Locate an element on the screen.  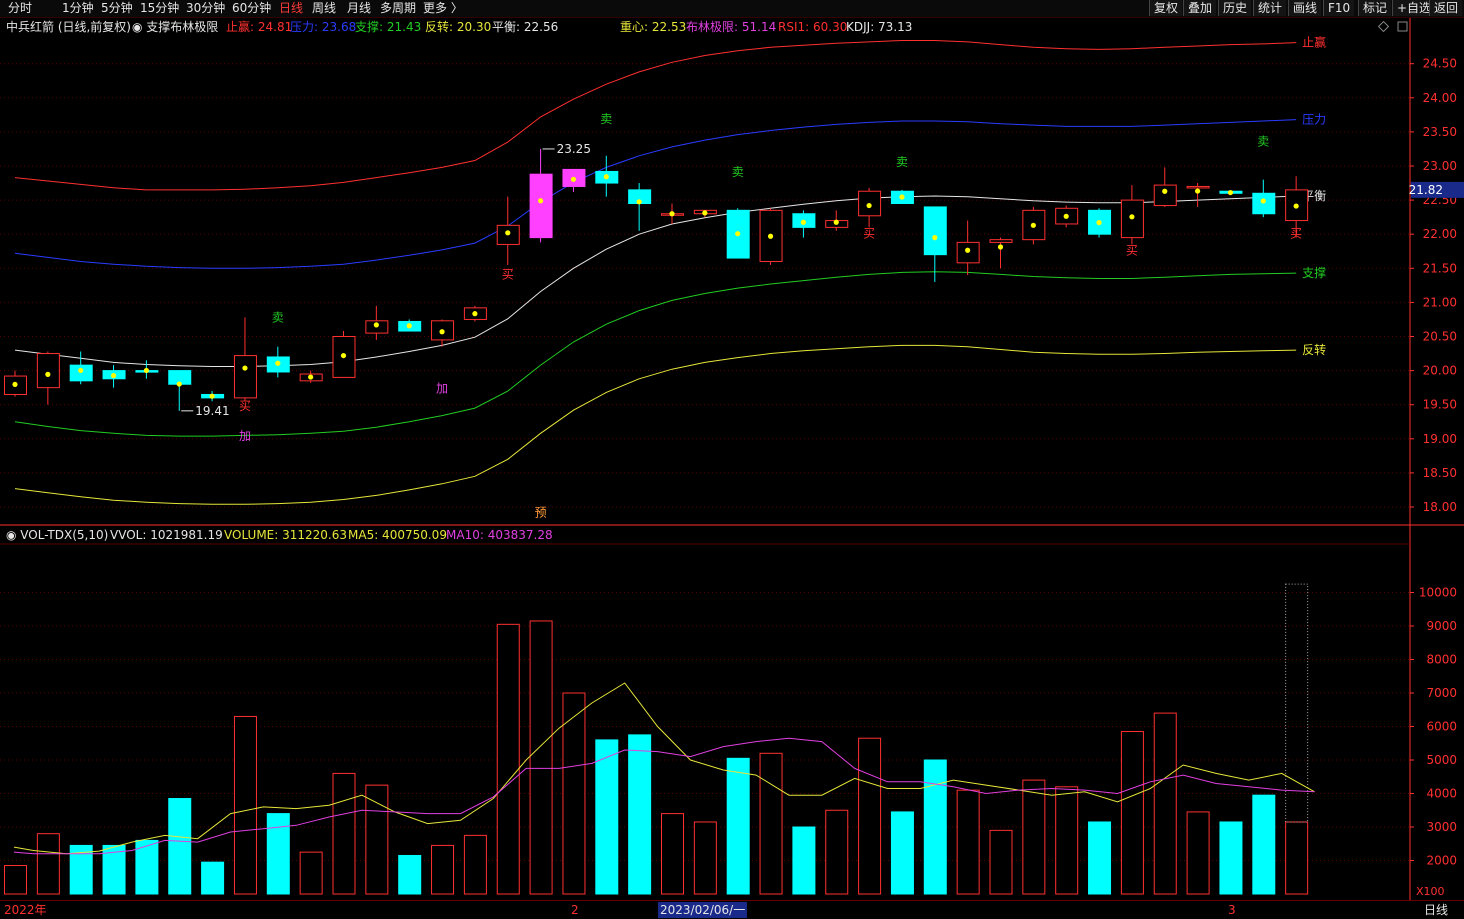
legend-diamond-icon is located at coordinates (1383, 26).